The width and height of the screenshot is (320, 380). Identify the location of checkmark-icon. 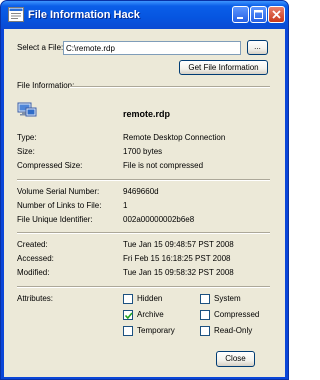
(128, 316).